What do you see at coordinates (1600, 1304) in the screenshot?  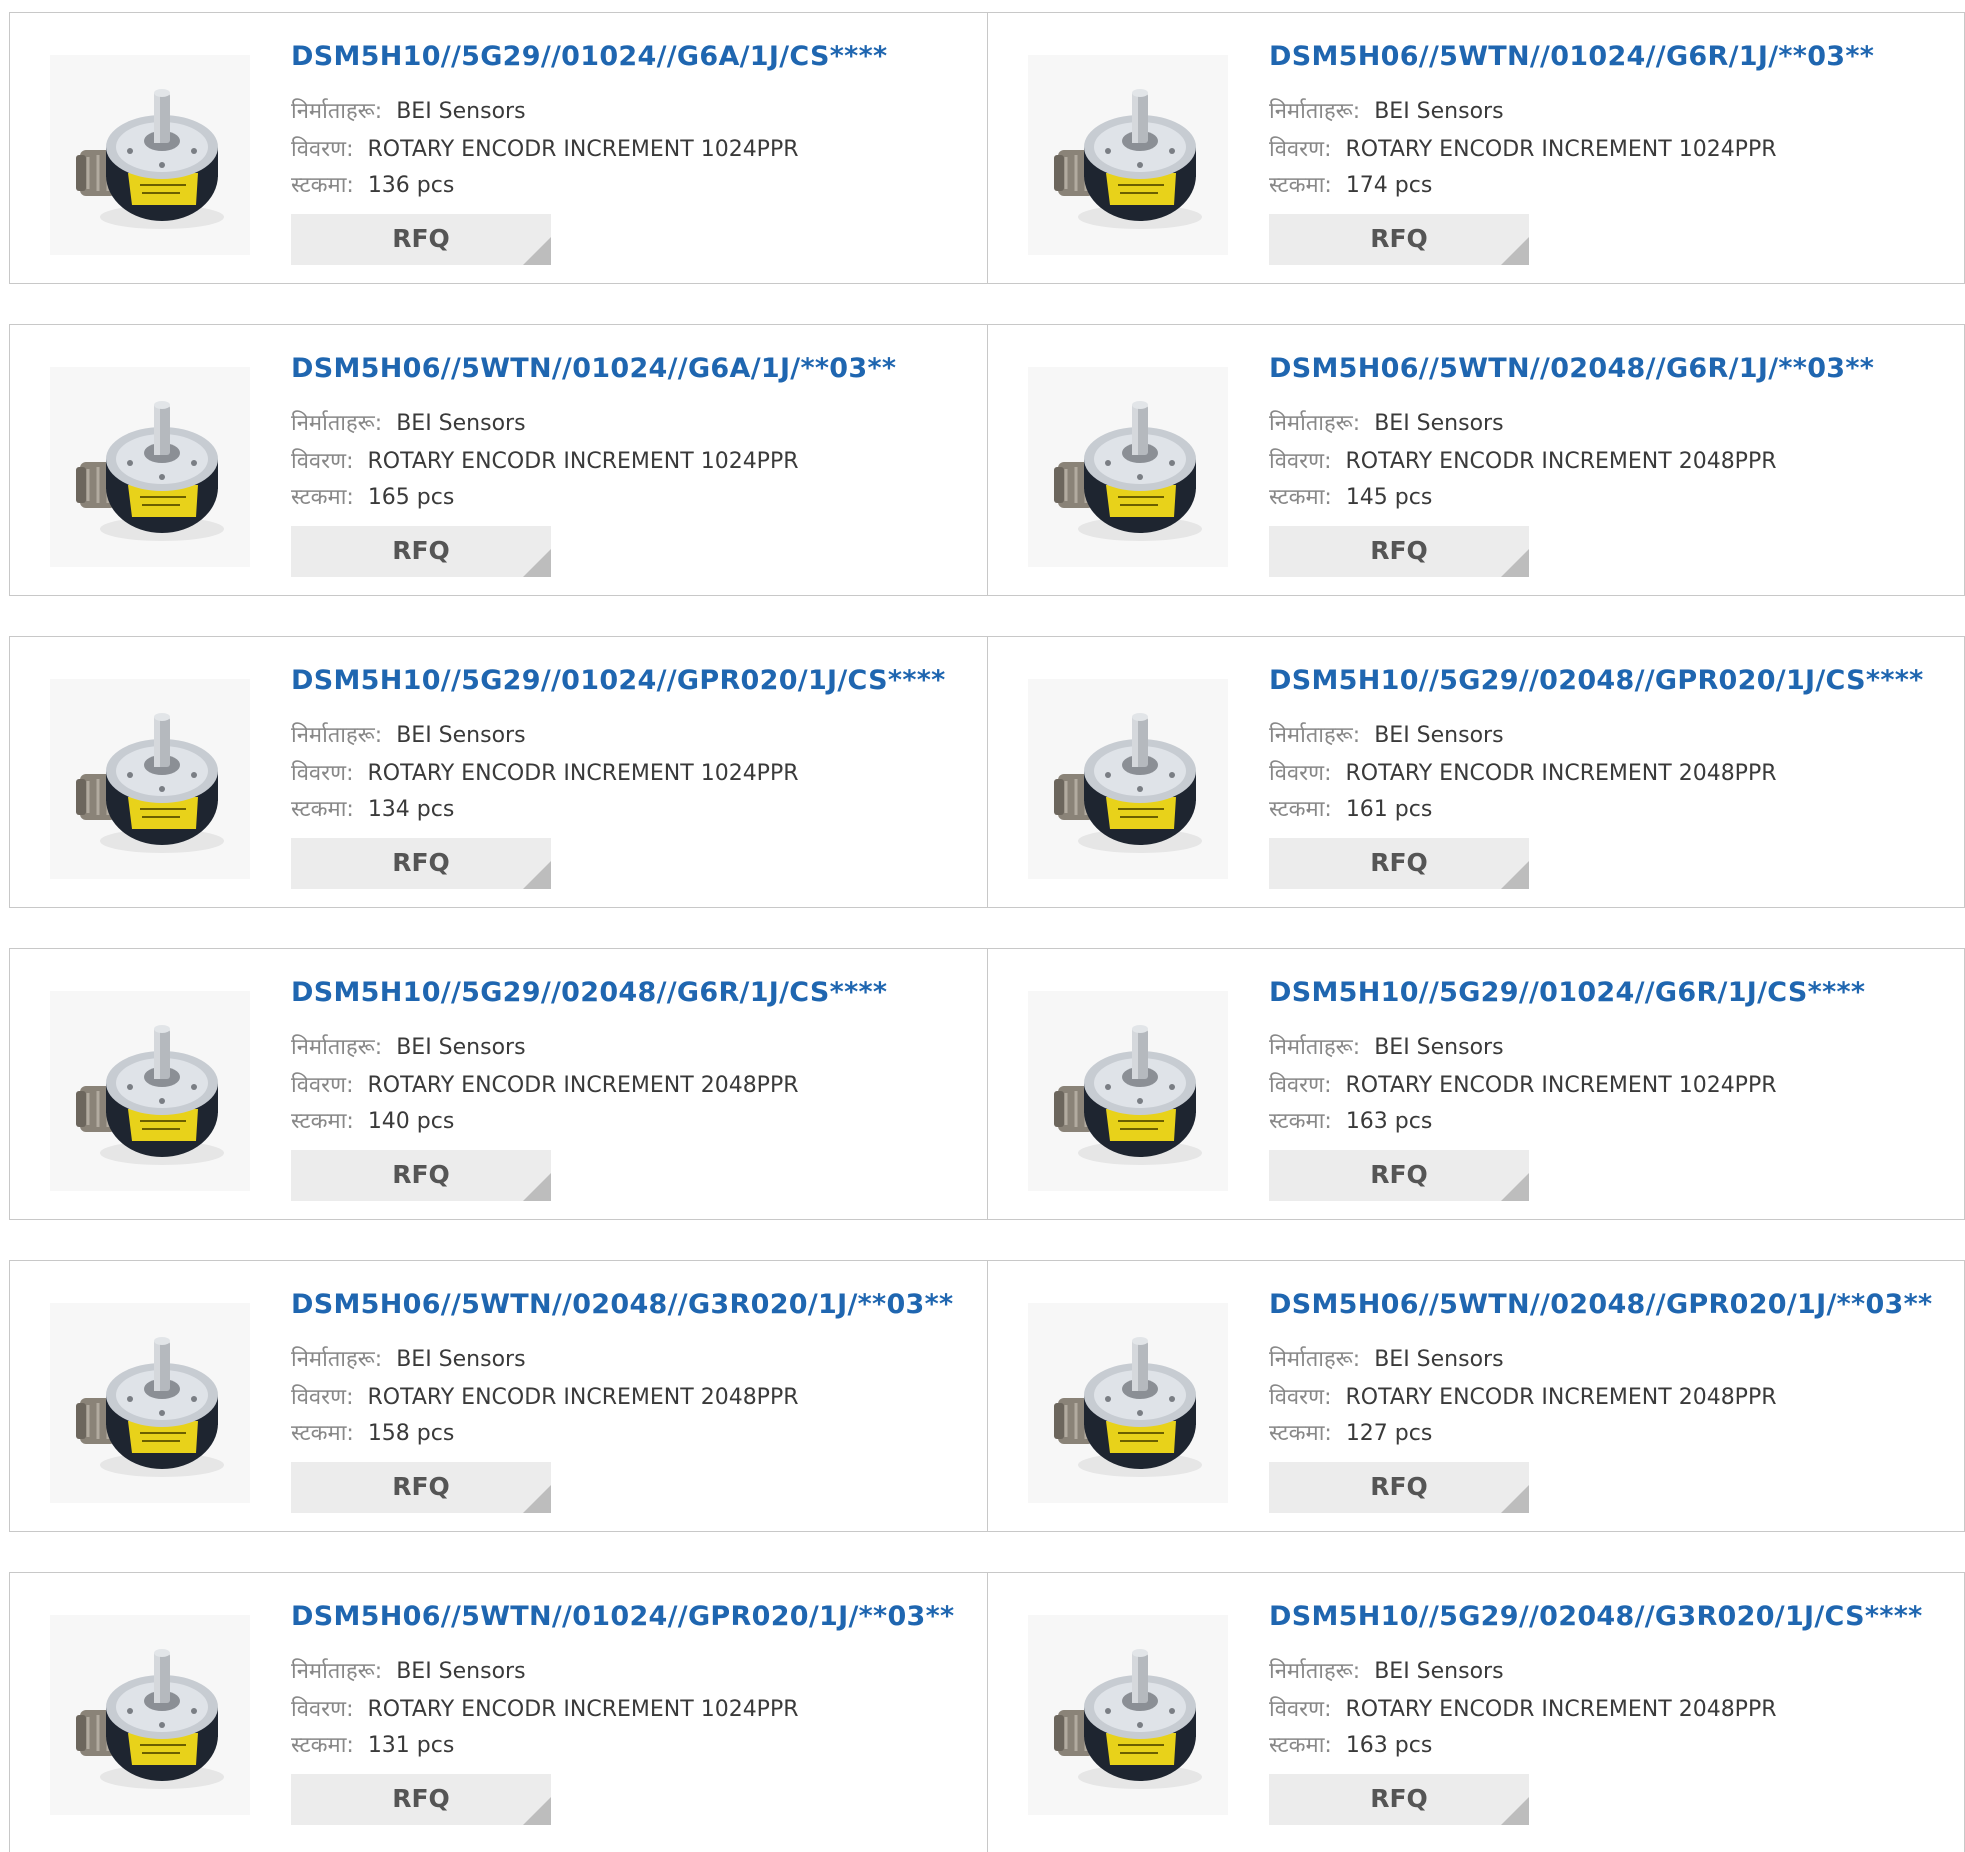 I see `product-title-link: DSM5H06//5WTN//02048//GPR020/1J/**03**` at bounding box center [1600, 1304].